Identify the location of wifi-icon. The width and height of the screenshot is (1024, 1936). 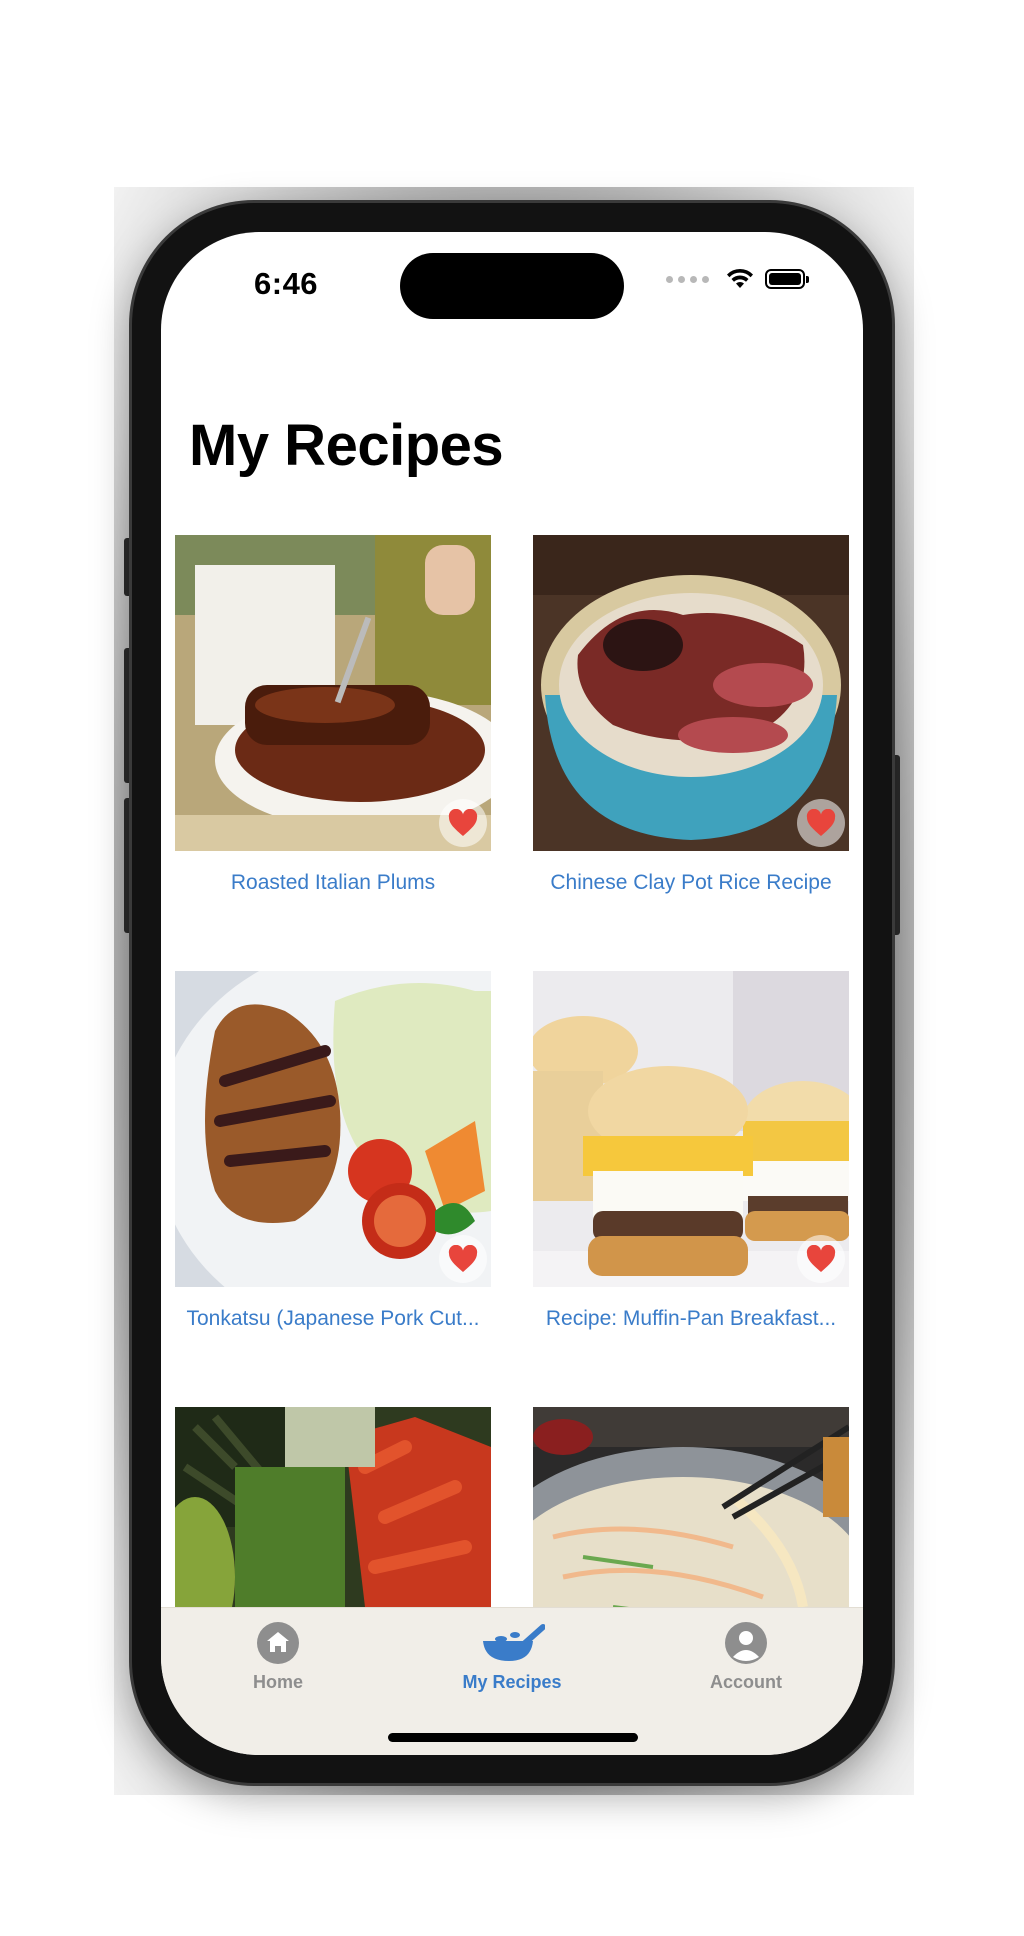
(740, 278).